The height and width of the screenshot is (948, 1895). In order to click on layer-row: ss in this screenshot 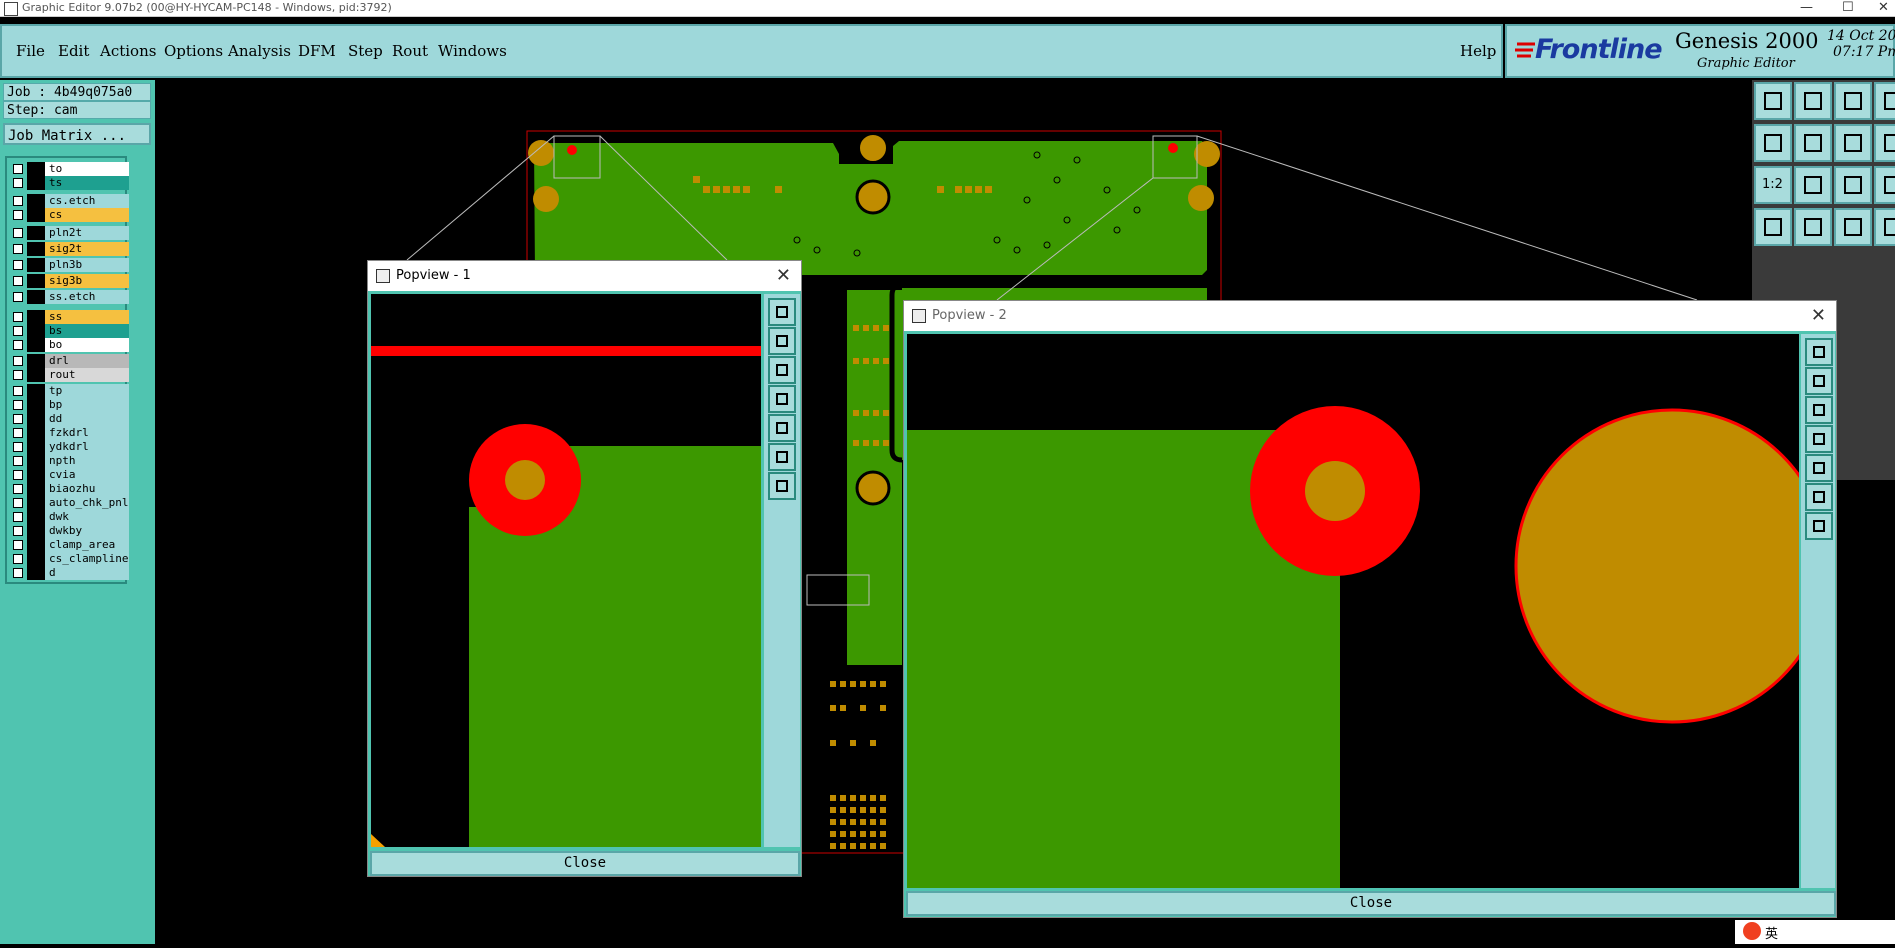, I will do `click(69, 317)`.